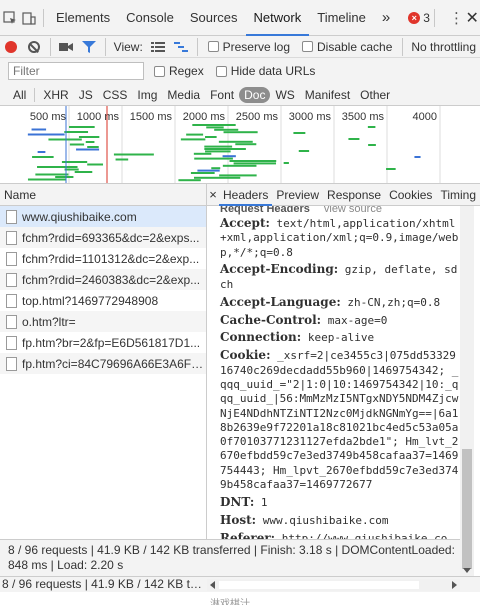 Image resolution: width=500 pixels, height=605 pixels. What do you see at coordinates (214, 18) in the screenshot?
I see `tab-sources: Sources` at bounding box center [214, 18].